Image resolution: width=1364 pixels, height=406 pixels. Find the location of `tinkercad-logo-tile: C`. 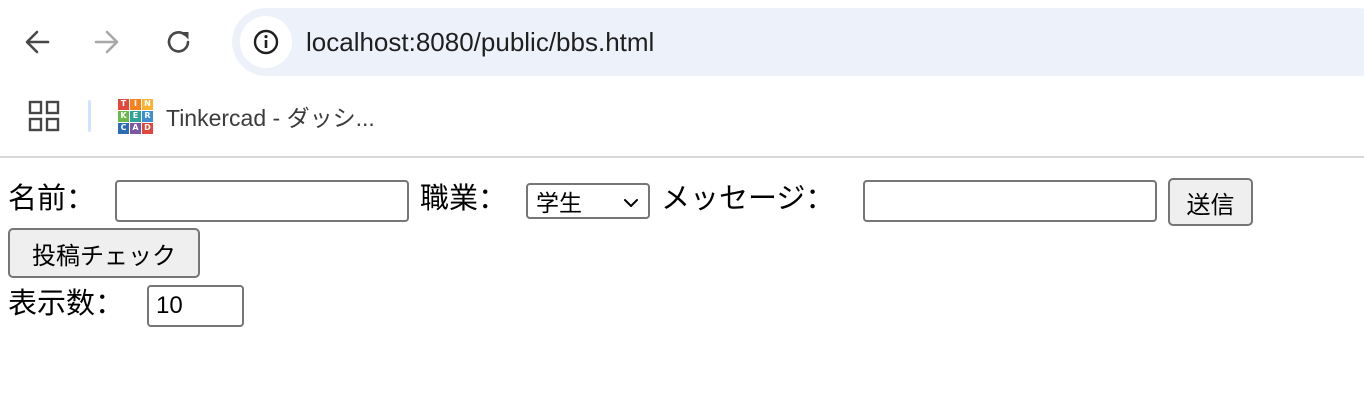

tinkercad-logo-tile: C is located at coordinates (123, 128).